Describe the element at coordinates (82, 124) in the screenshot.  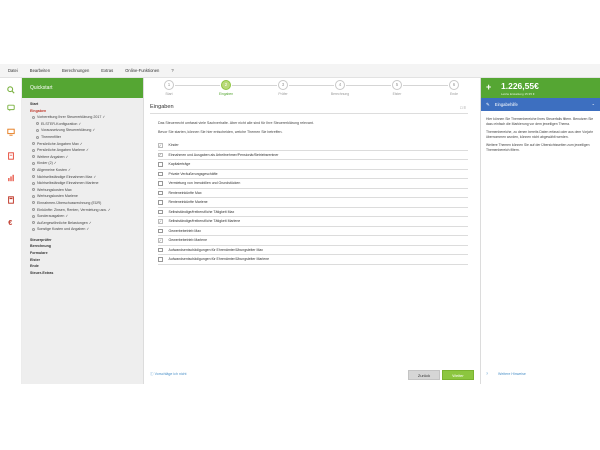
I see `sidebar-item: ELSTER-Konfiguration ✓` at that location.